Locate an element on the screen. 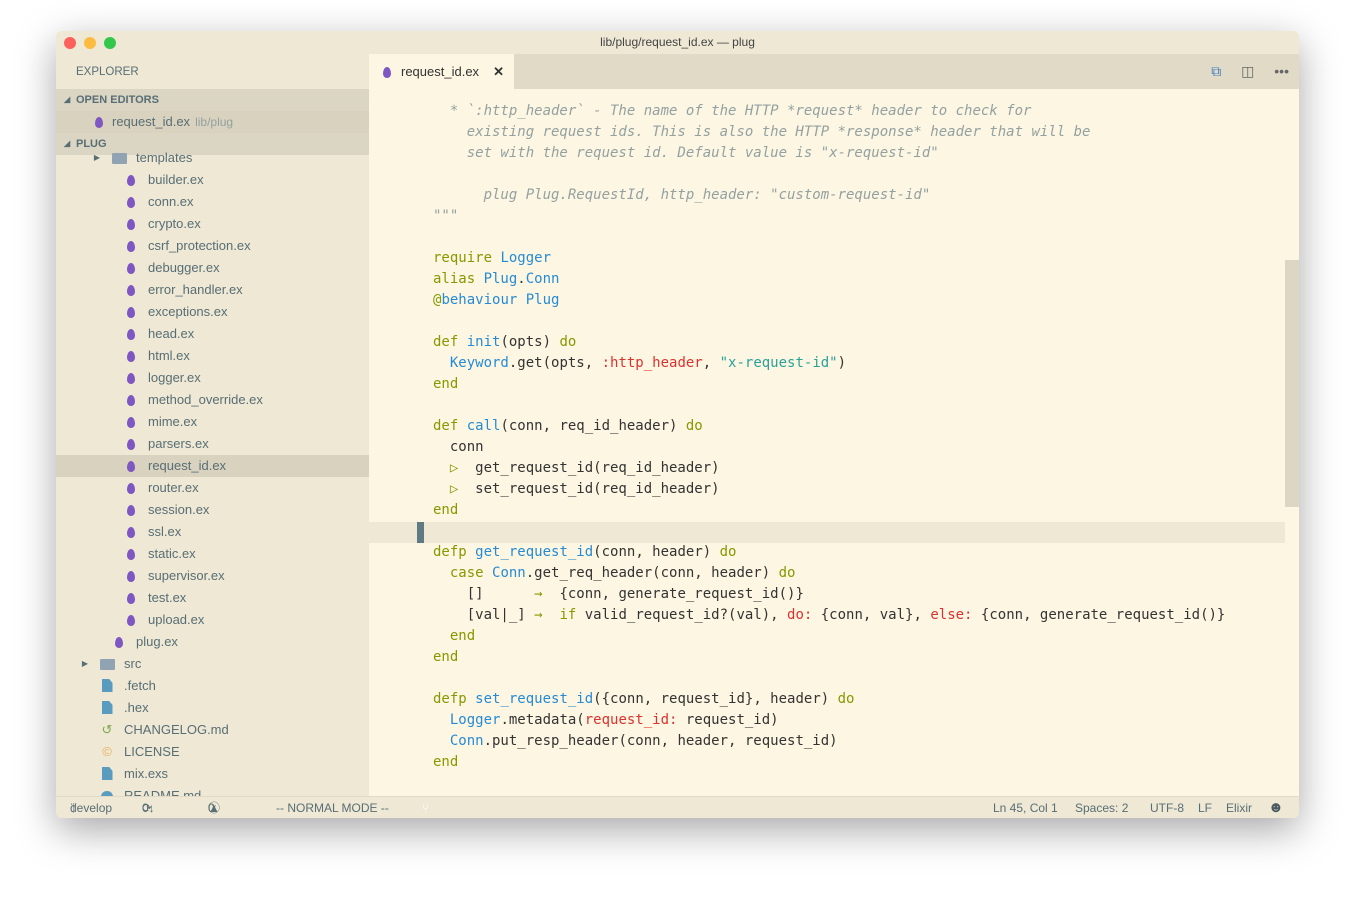 This screenshot has height=898, width=1355. file-name: supervisor.ex is located at coordinates (186, 575).